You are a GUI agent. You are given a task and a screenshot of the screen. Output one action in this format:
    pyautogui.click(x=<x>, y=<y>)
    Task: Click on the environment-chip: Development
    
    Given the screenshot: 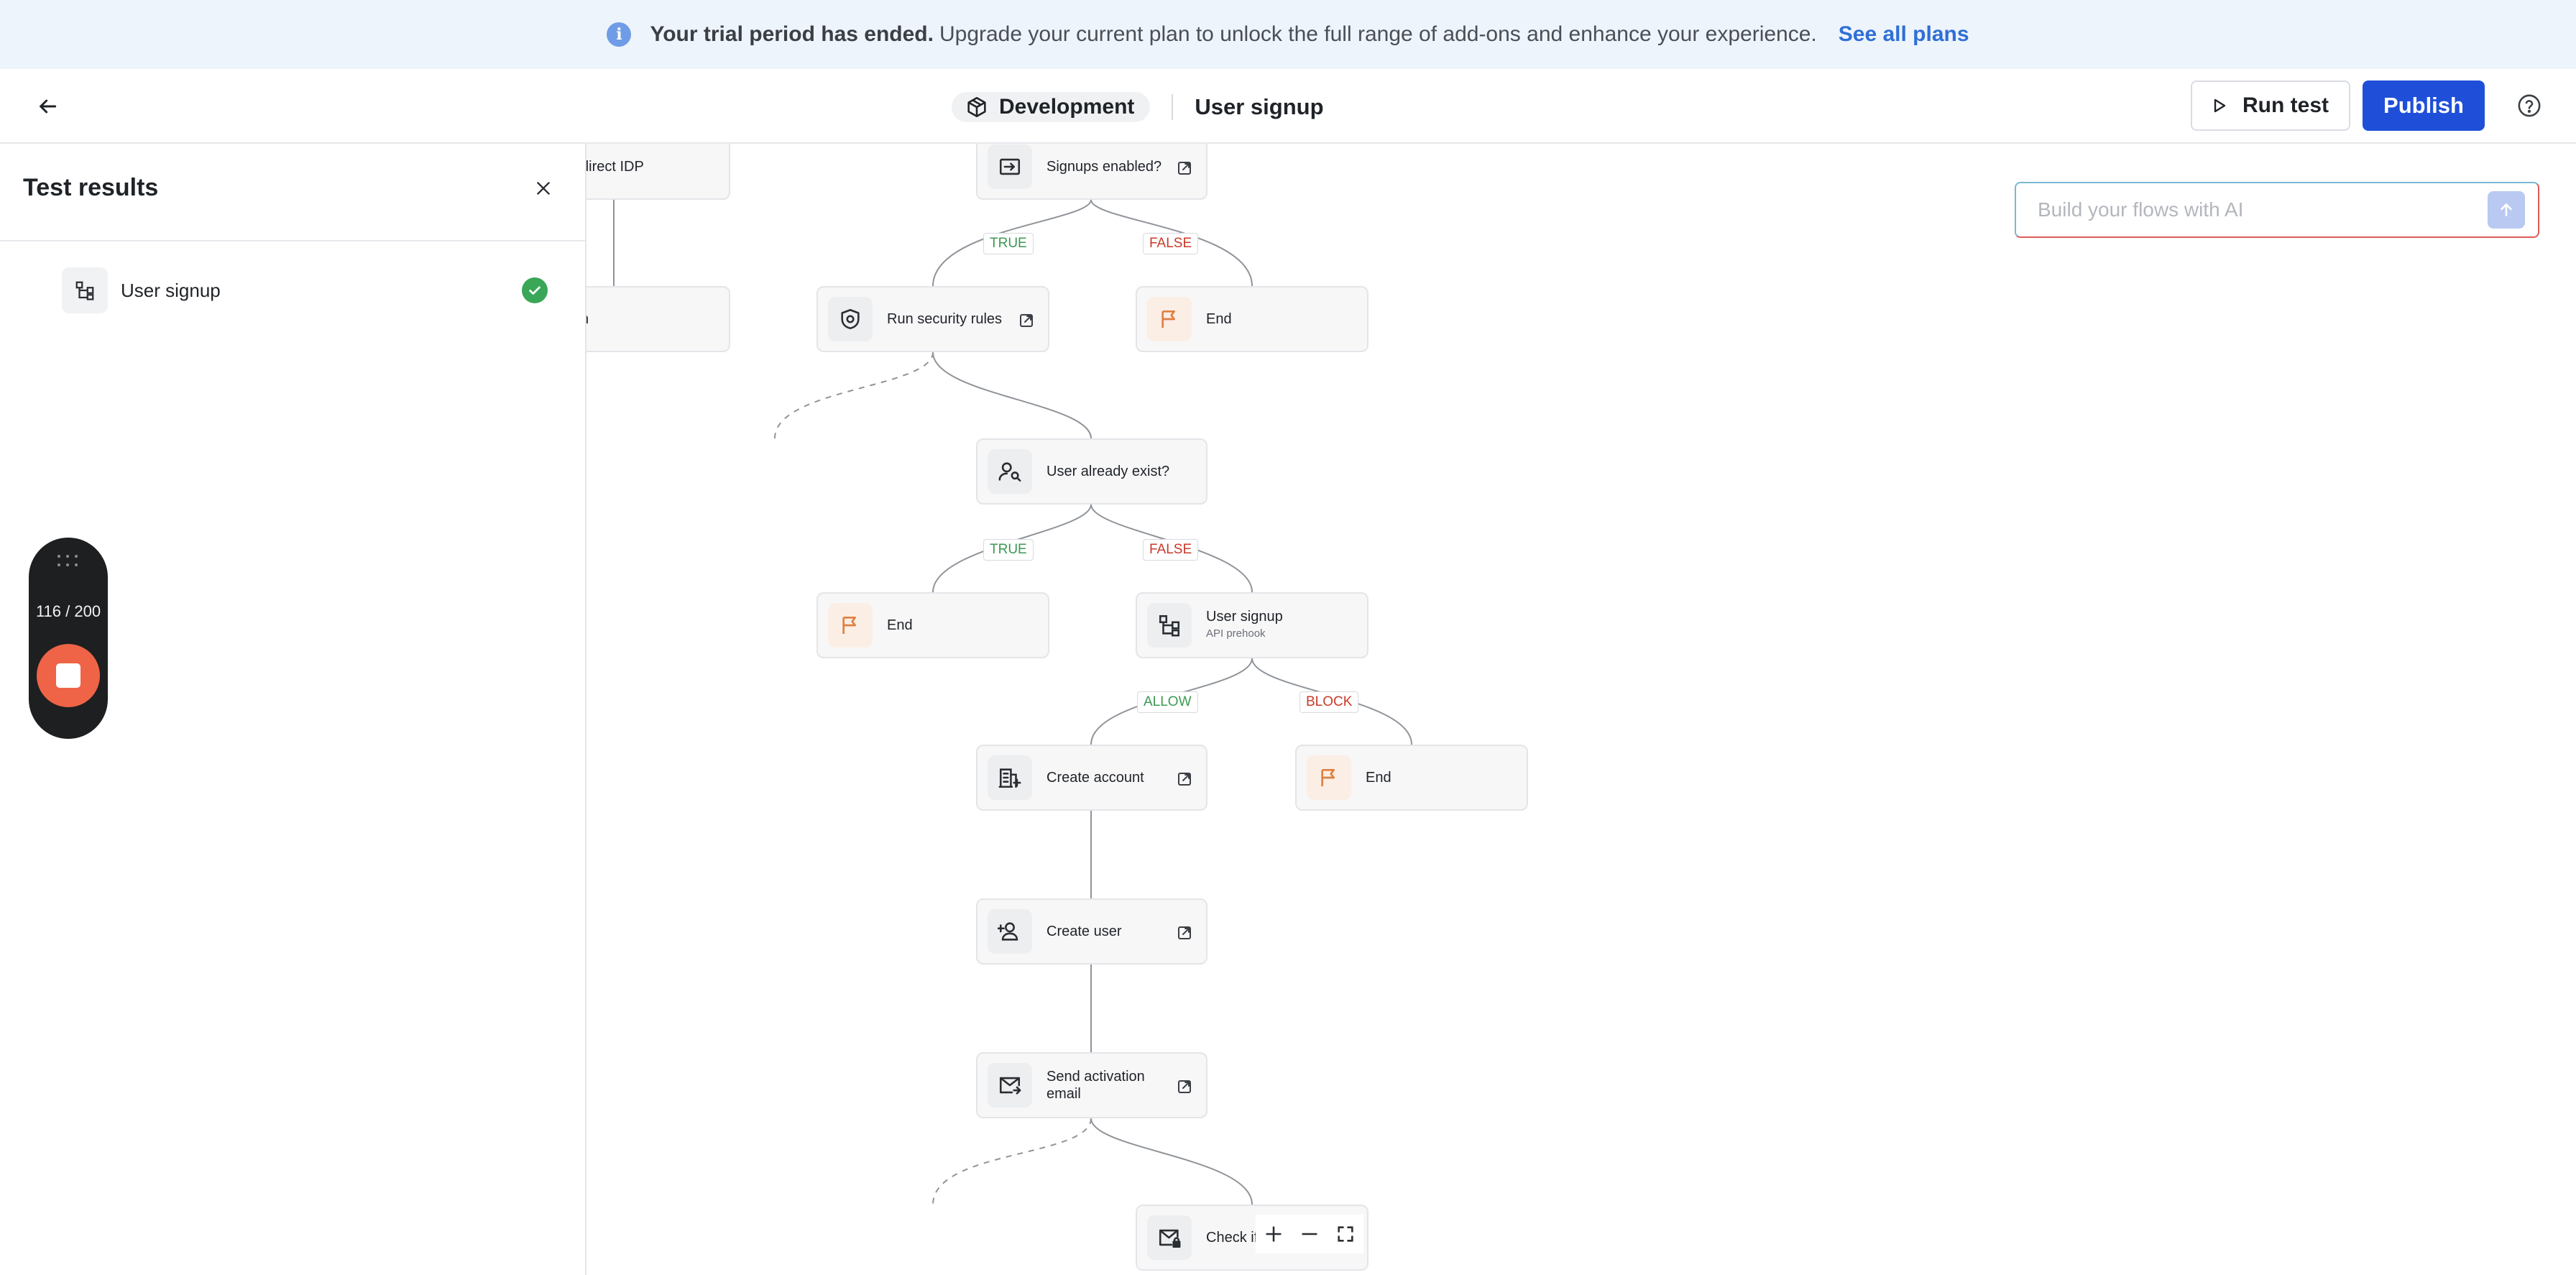 What is the action you would take?
    pyautogui.click(x=1051, y=107)
    